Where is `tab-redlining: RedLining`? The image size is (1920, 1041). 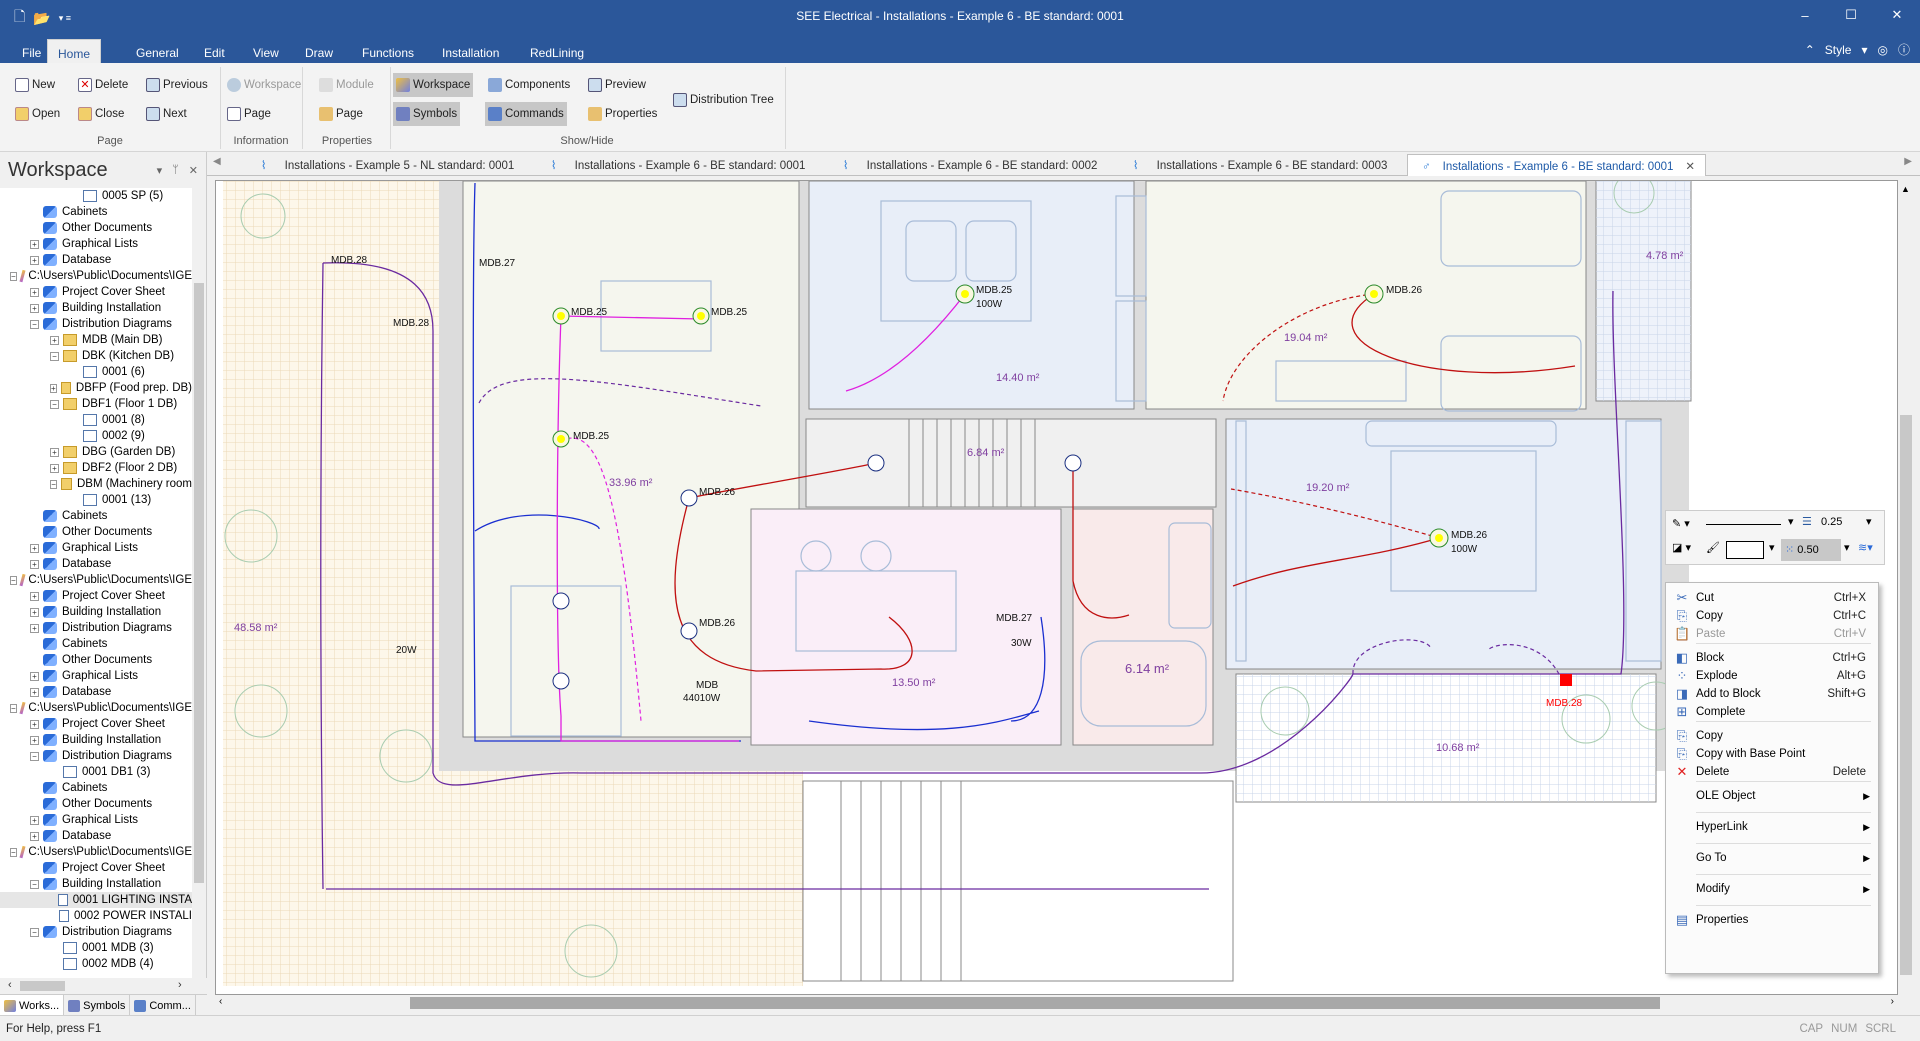
tab-redlining: RedLining is located at coordinates (557, 51).